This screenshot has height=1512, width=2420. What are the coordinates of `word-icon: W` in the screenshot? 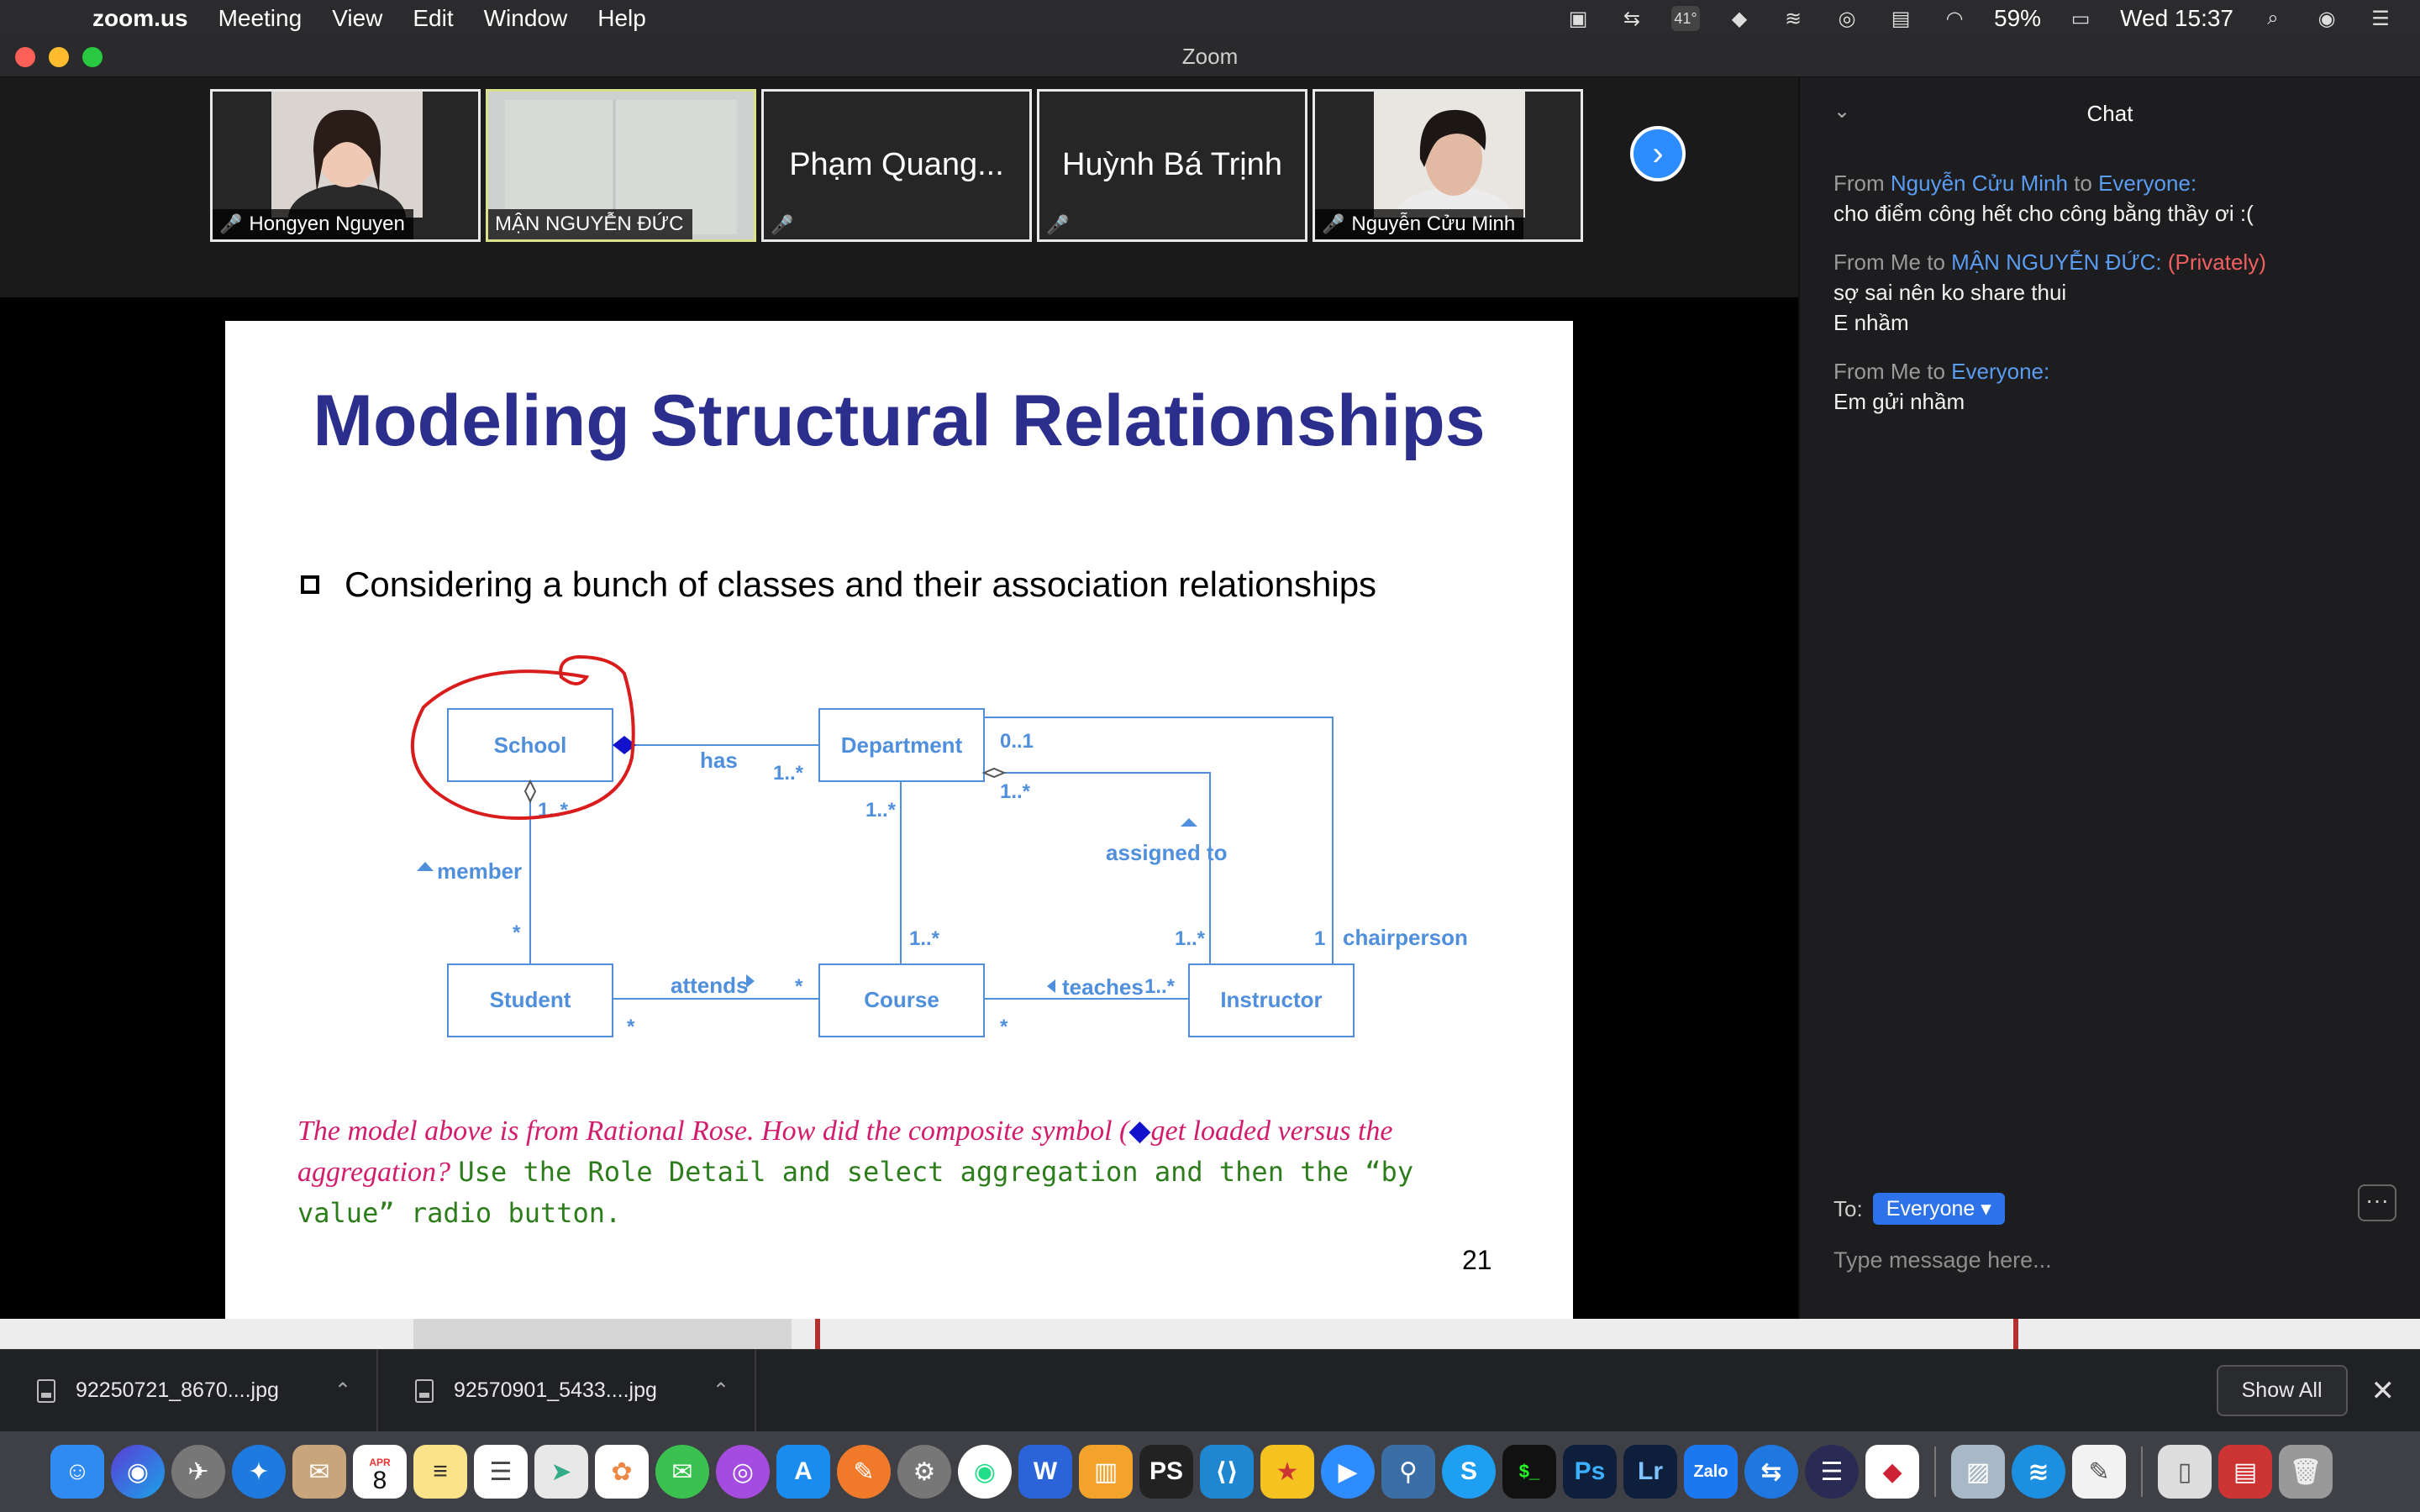 It's located at (1045, 1472).